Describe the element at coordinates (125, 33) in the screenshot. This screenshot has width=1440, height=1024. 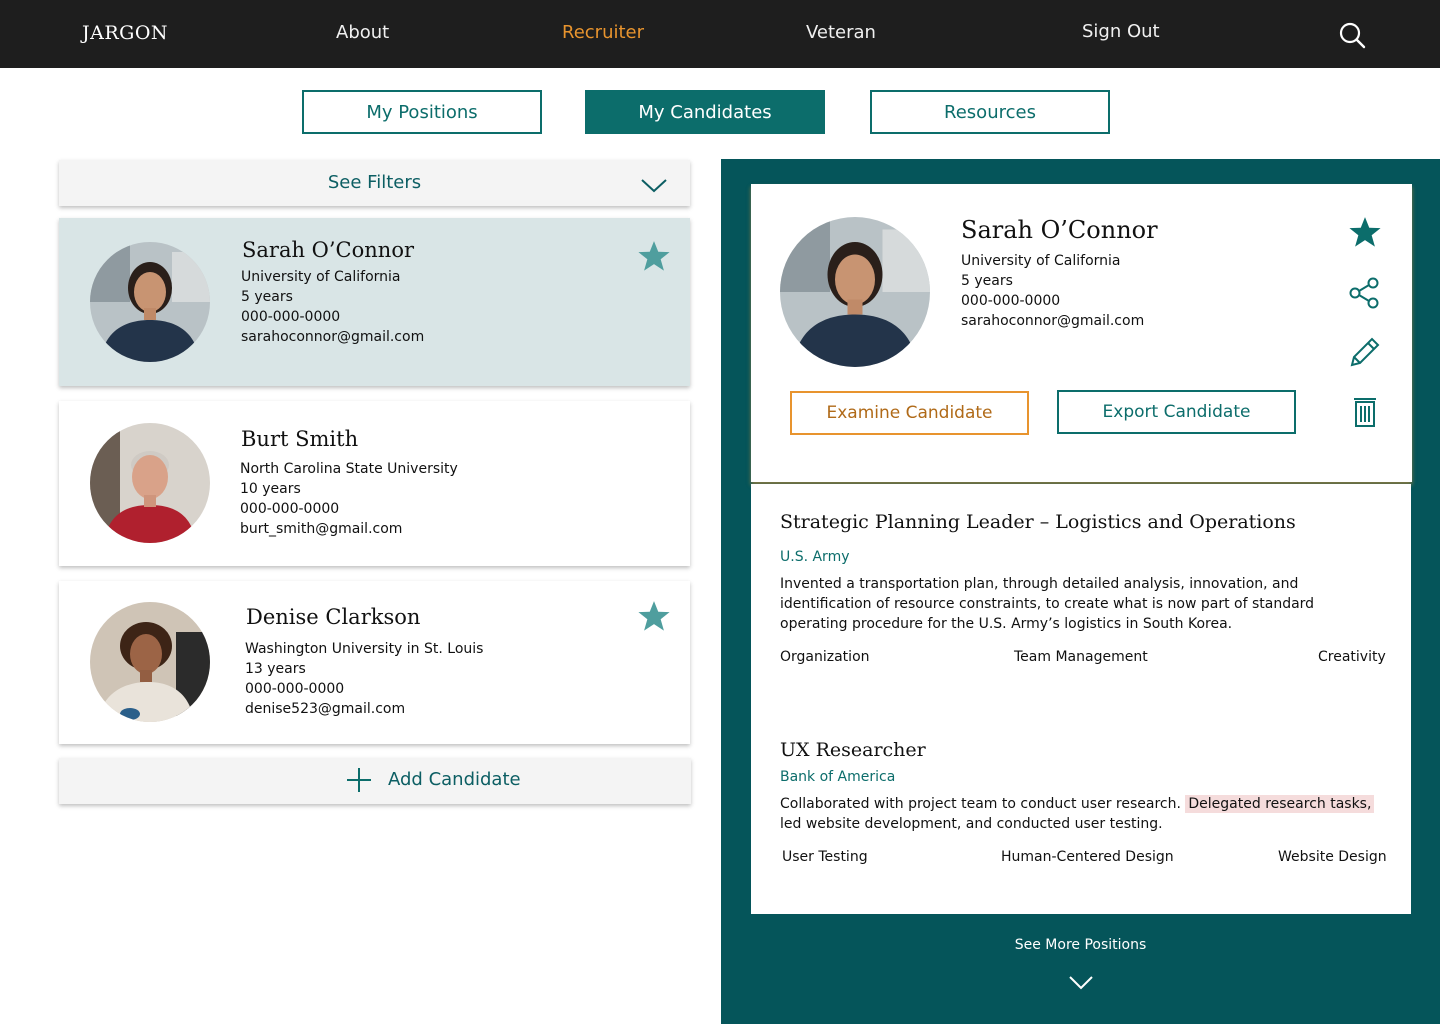
I see `brand-logo: JARGON` at that location.